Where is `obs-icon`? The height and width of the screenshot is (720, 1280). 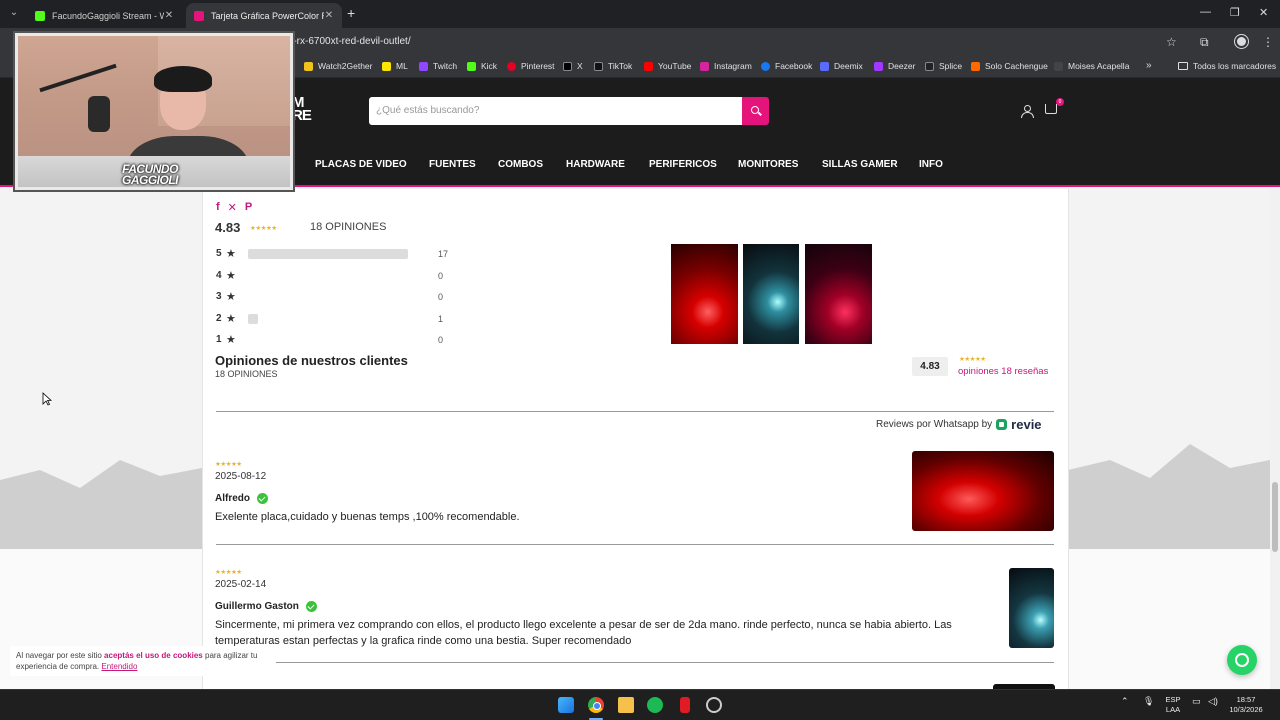
obs-icon is located at coordinates (714, 705).